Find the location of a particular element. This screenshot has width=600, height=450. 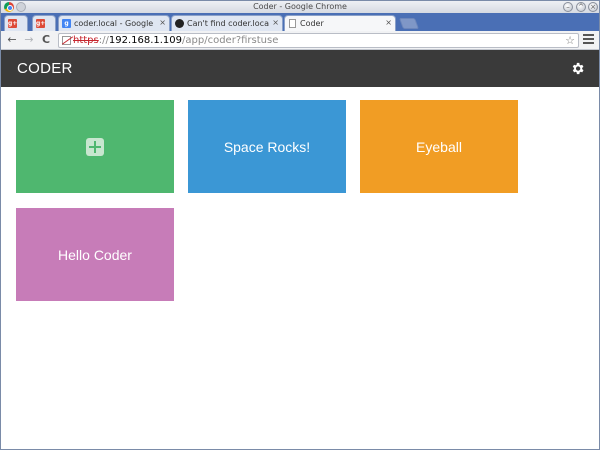

url-scheme: https is located at coordinates (86, 40).